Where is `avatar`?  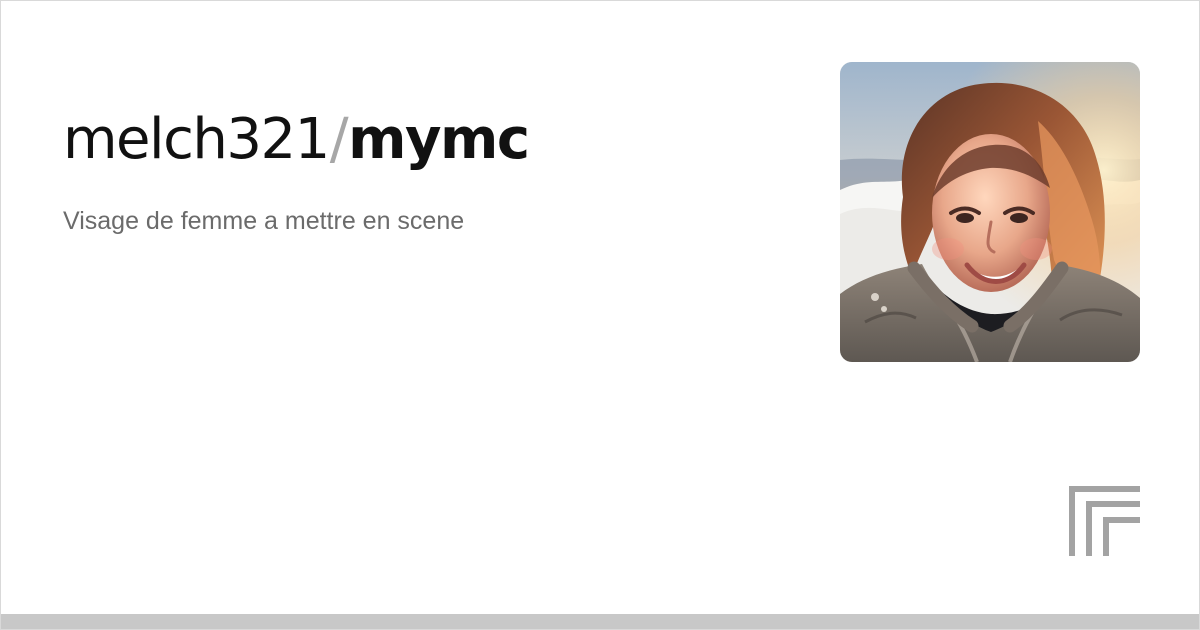
avatar is located at coordinates (990, 212).